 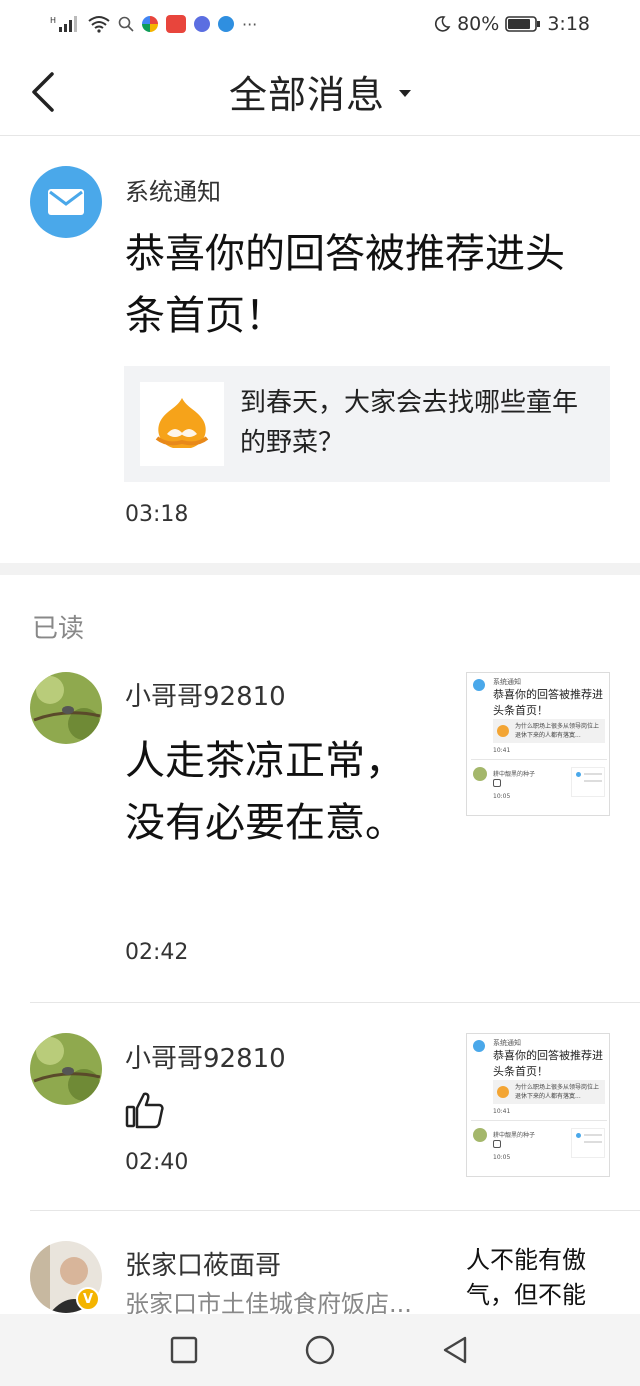 What do you see at coordinates (173, 192) in the screenshot?
I see `system-notice-sender: 系统通知` at bounding box center [173, 192].